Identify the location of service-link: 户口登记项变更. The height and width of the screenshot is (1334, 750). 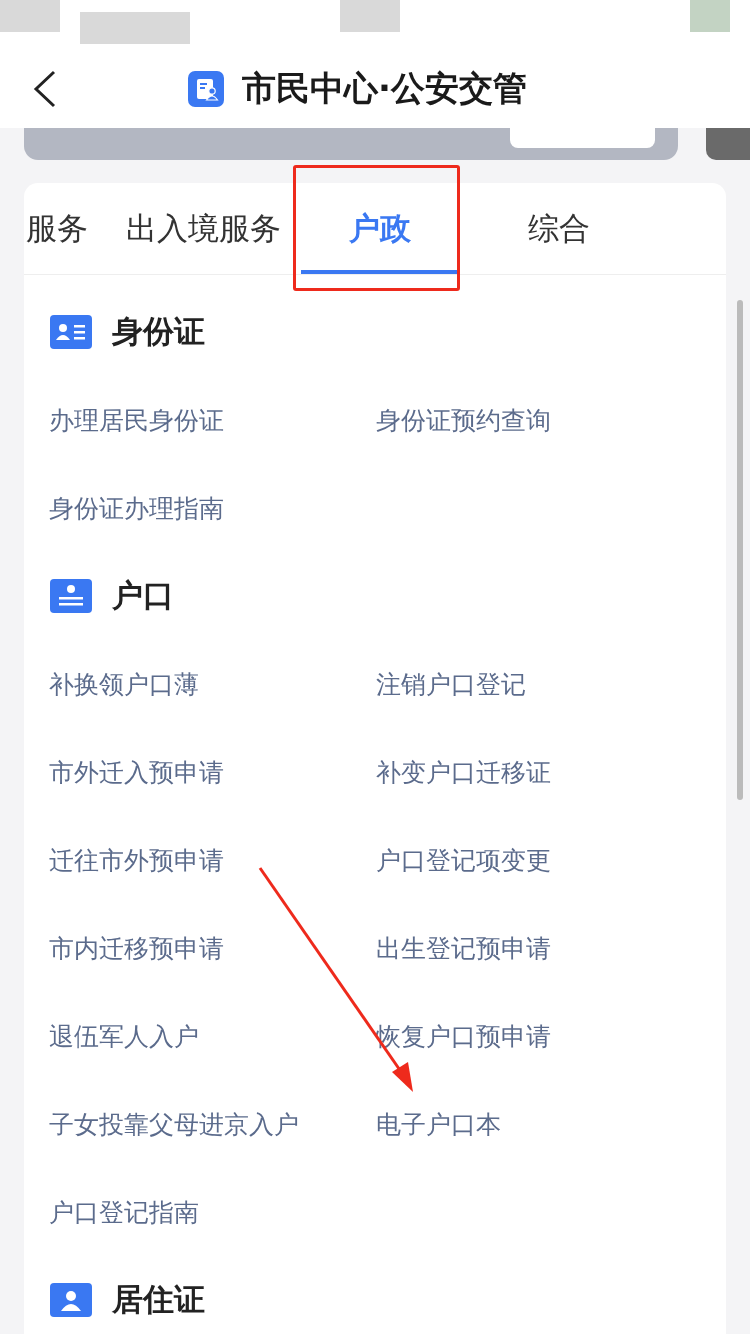
(463, 860).